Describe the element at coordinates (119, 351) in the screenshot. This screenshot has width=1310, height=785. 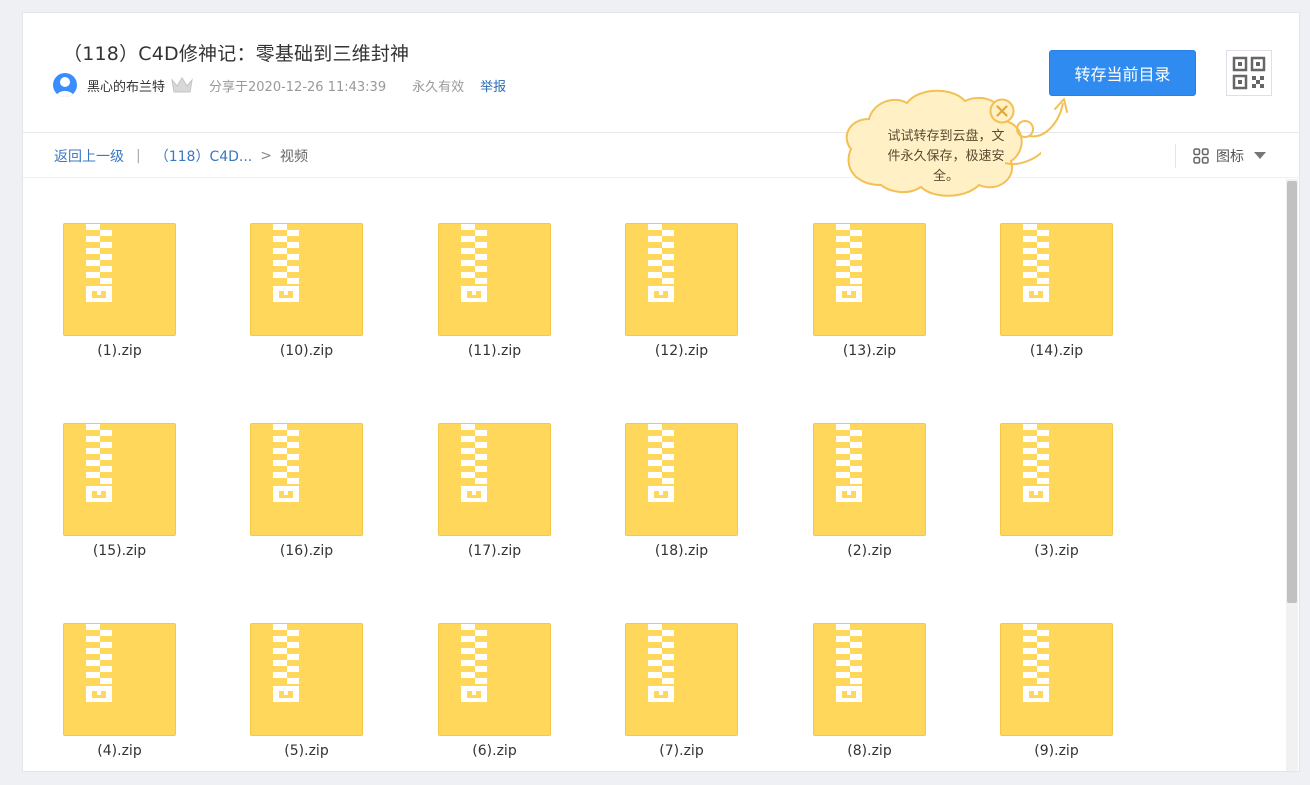
I see `file-name: (1).zip` at that location.